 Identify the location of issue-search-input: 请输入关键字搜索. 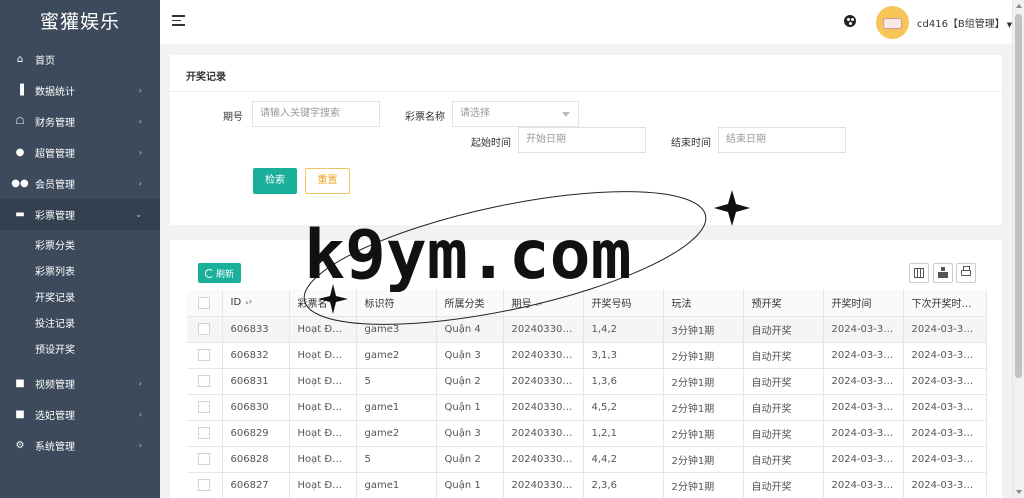
(316, 114).